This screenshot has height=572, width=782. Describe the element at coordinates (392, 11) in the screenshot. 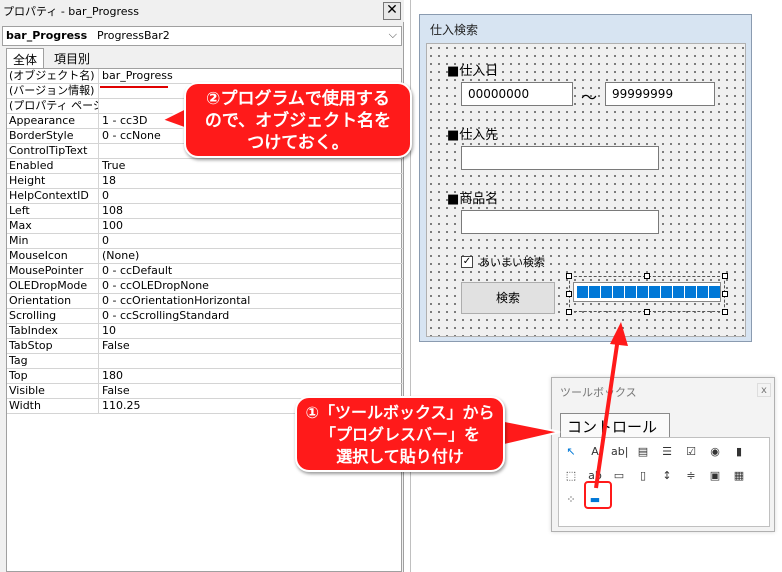

I see `close-icon: ✕` at that location.